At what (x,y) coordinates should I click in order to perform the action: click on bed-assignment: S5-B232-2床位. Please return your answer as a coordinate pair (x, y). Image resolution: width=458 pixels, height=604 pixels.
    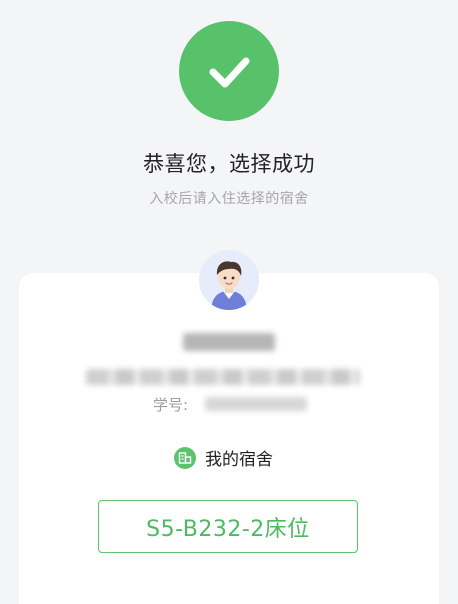
    Looking at the image, I should click on (228, 526).